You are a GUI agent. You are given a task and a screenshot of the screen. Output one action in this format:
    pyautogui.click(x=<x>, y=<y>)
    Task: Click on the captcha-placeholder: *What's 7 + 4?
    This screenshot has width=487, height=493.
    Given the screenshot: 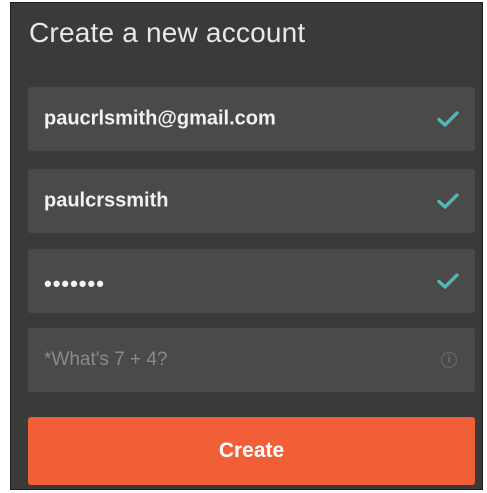 What is the action you would take?
    pyautogui.click(x=106, y=359)
    